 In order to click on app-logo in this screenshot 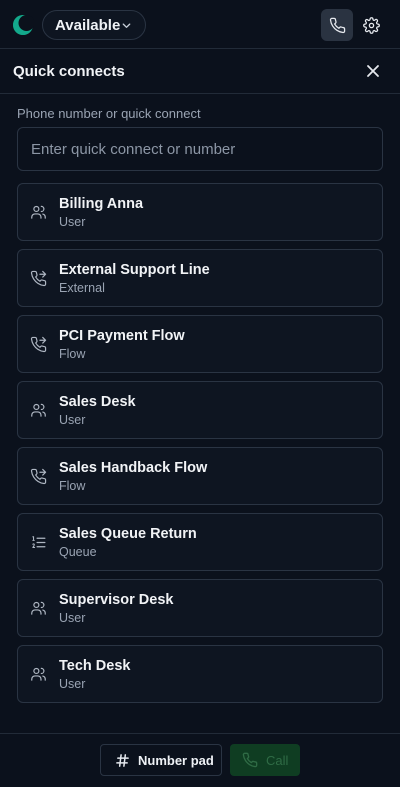, I will do `click(23, 25)`.